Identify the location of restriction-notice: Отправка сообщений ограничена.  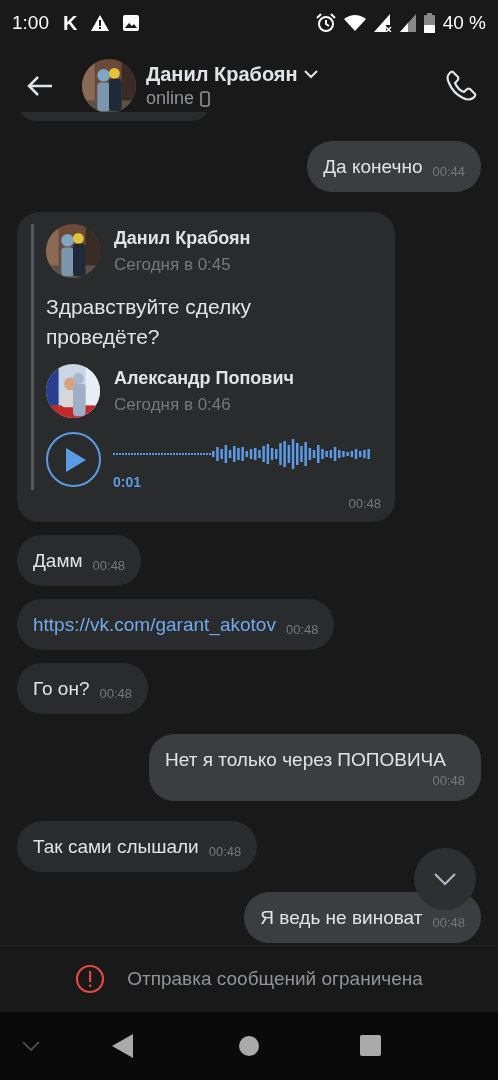
(275, 979).